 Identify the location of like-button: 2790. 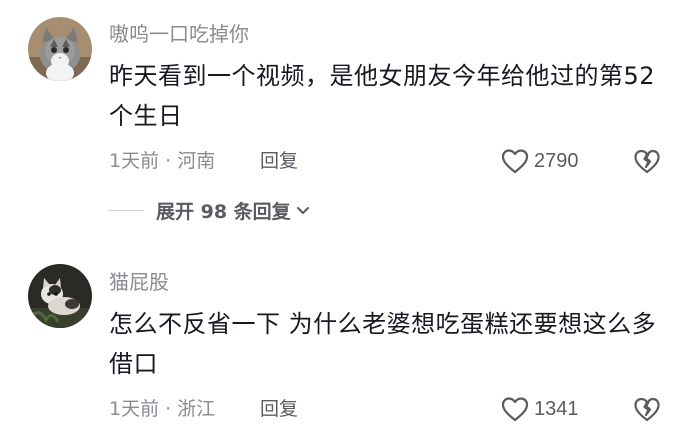
(539, 161).